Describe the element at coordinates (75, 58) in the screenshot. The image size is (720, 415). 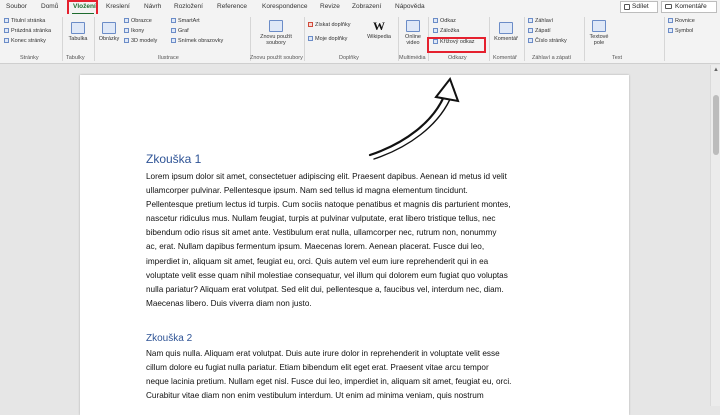
I see `group-label-tables: Tabulky` at that location.